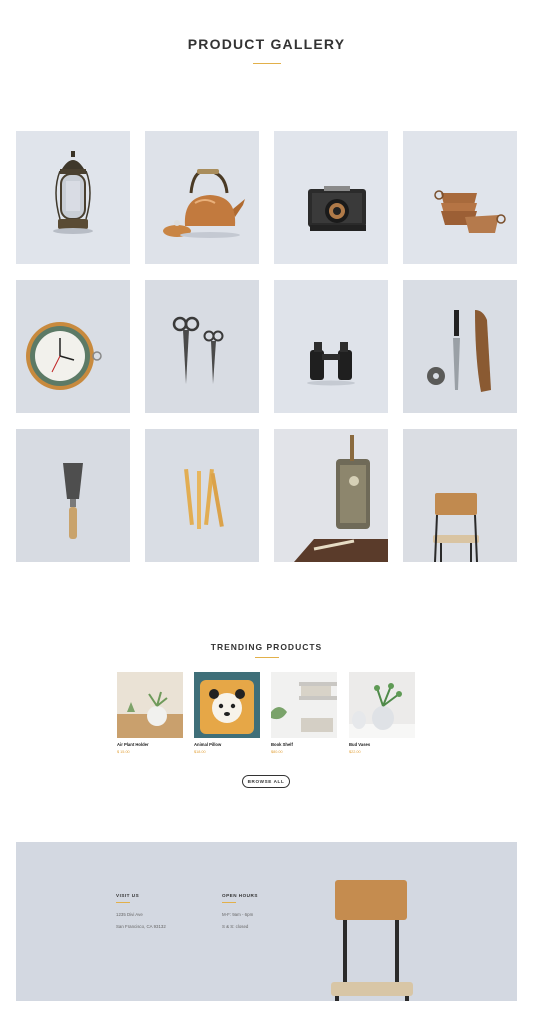 The image size is (533, 1018). What do you see at coordinates (266, 781) in the screenshot?
I see `browse-all-button: BROWSE ALL` at bounding box center [266, 781].